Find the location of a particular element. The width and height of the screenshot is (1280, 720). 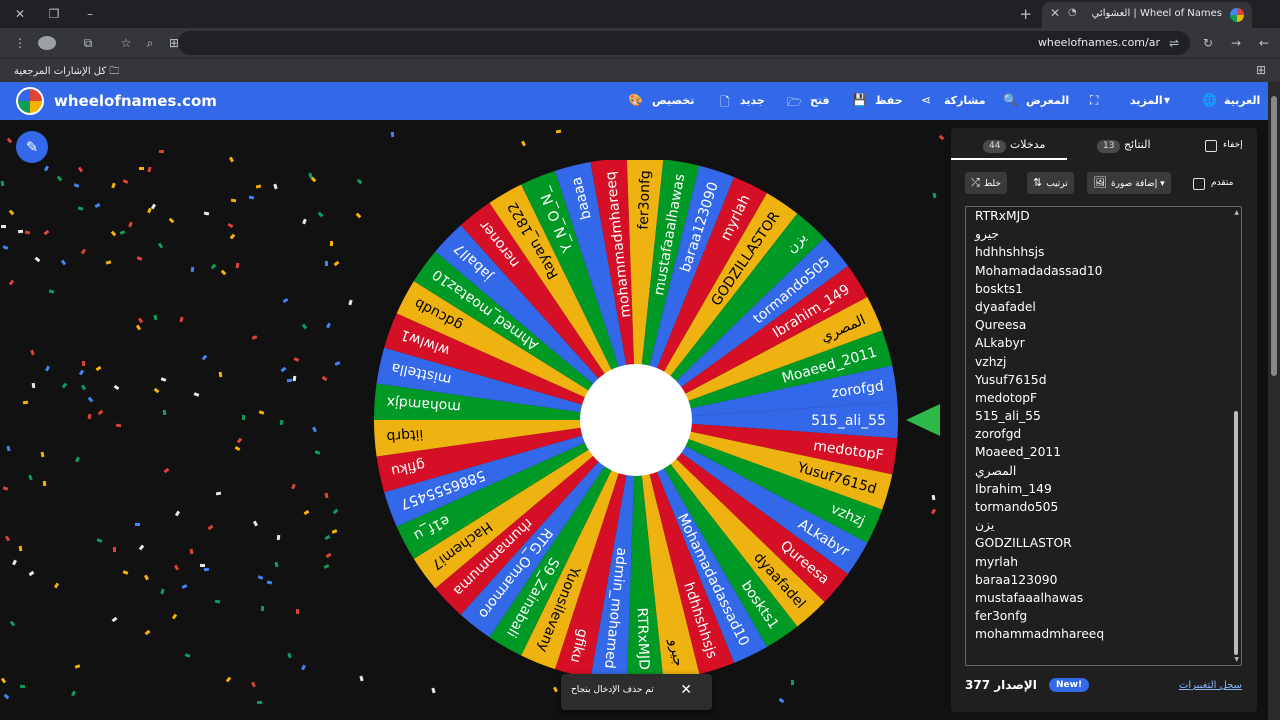

entry-item: Yusuf7615d is located at coordinates (1039, 380).